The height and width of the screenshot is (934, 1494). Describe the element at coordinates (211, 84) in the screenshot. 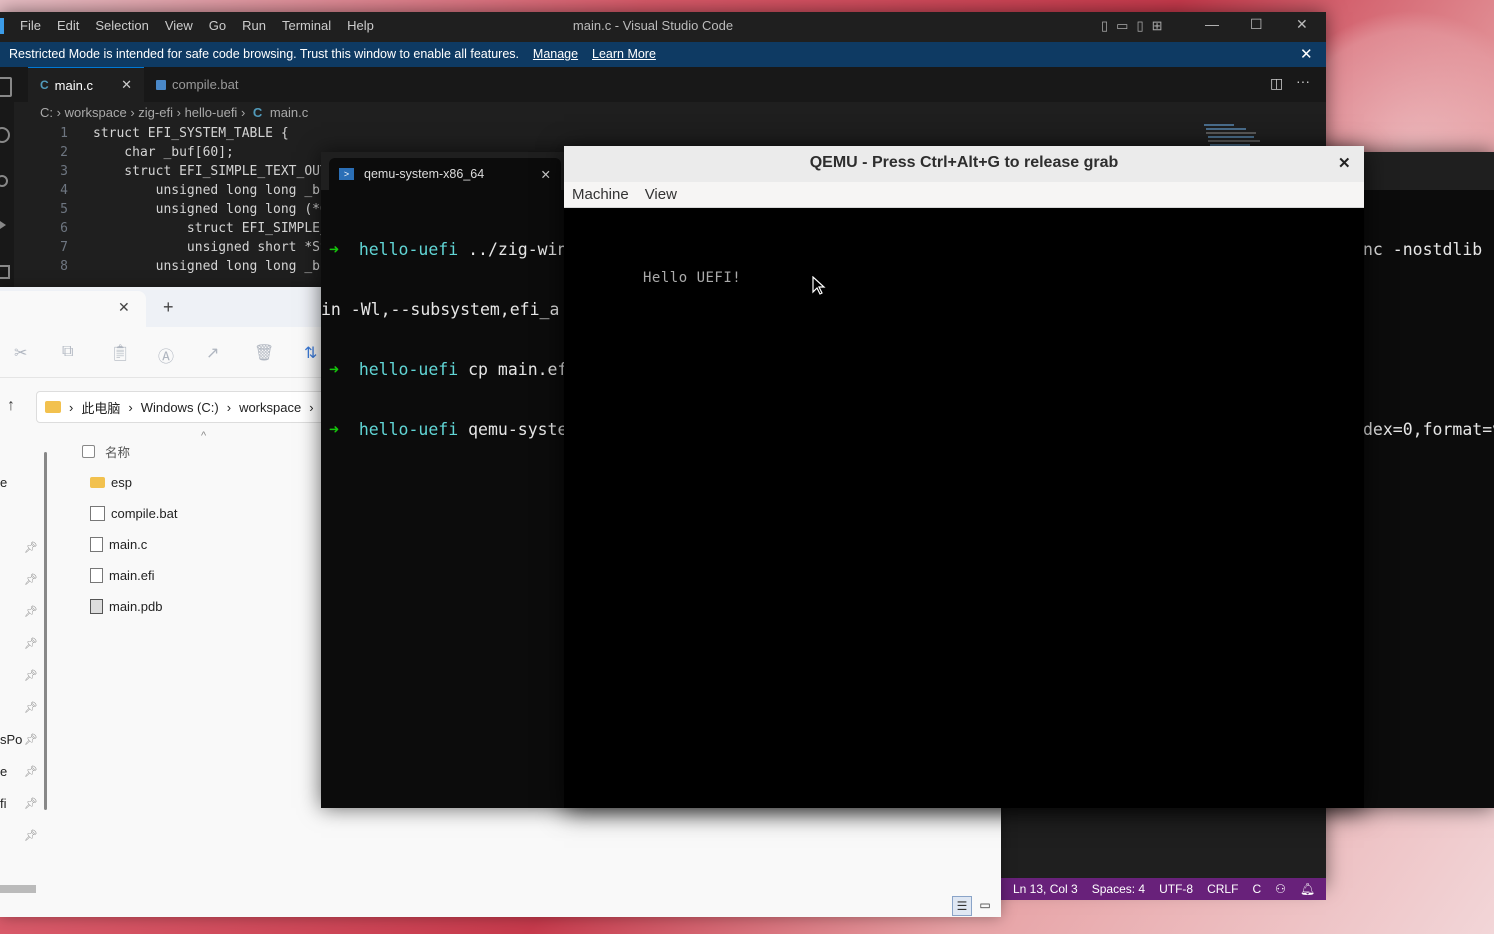

I see `tab-compile-bat: compile.bat` at that location.